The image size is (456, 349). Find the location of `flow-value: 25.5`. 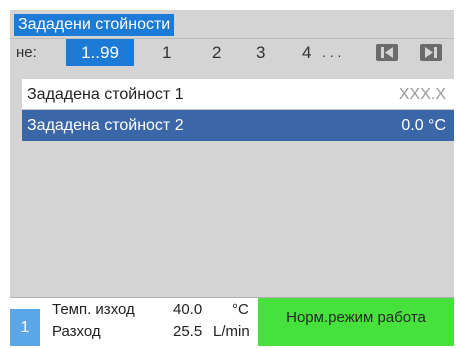

flow-value: 25.5 is located at coordinates (188, 331).